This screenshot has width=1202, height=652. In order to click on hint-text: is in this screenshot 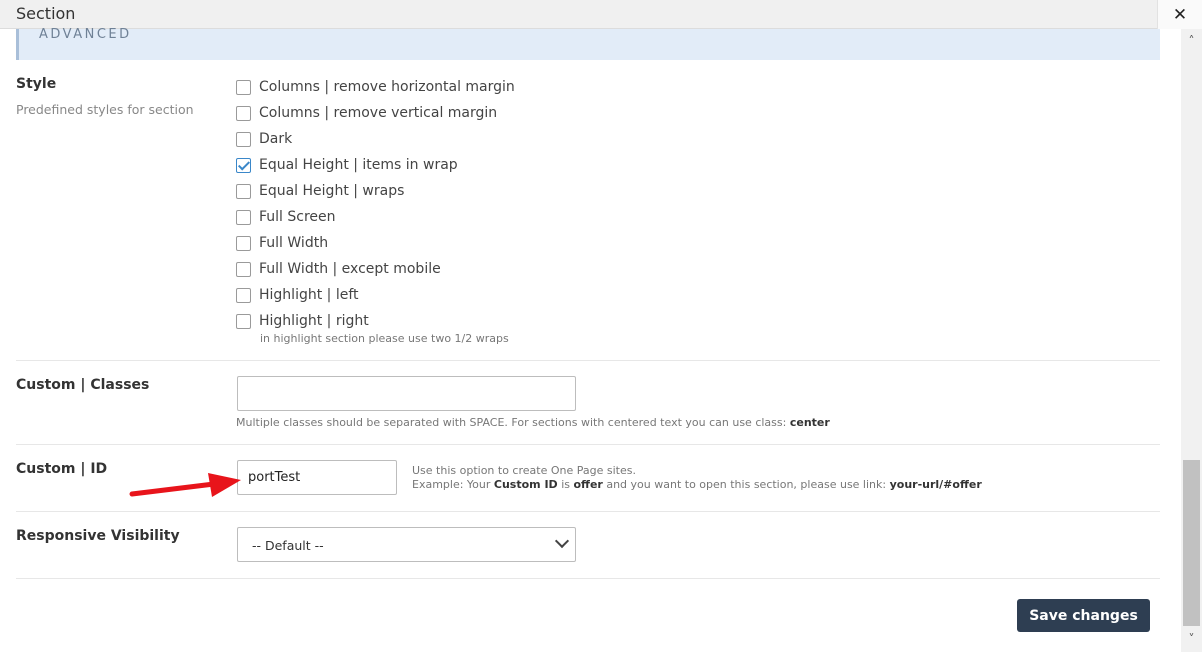, I will do `click(565, 484)`.